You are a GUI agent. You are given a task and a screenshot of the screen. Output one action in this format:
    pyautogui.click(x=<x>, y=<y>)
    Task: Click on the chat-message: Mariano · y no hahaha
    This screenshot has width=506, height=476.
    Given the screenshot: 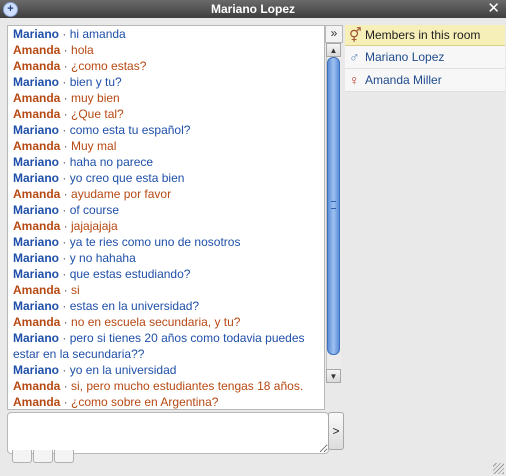 What is the action you would take?
    pyautogui.click(x=74, y=258)
    